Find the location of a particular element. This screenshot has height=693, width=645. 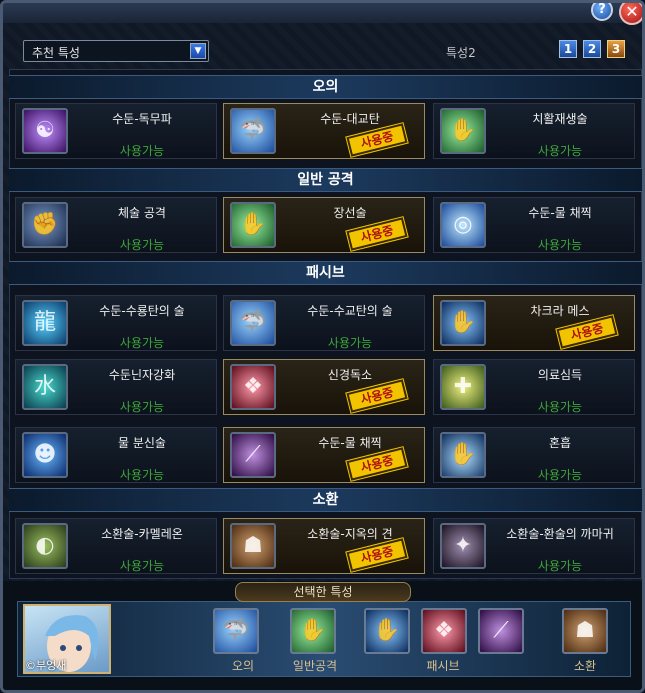

selected-hell-hound-icon: ☗ is located at coordinates (585, 631).